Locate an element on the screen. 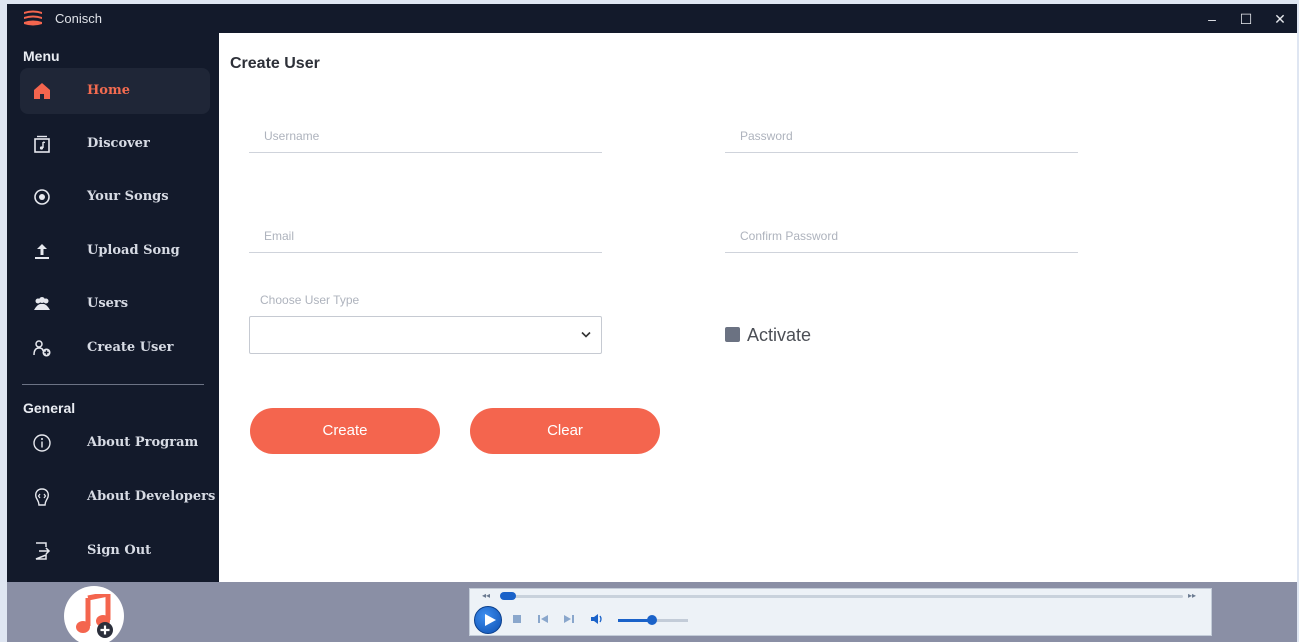 The height and width of the screenshot is (642, 1299). sidebar-item-label: About Developers is located at coordinates (151, 496).